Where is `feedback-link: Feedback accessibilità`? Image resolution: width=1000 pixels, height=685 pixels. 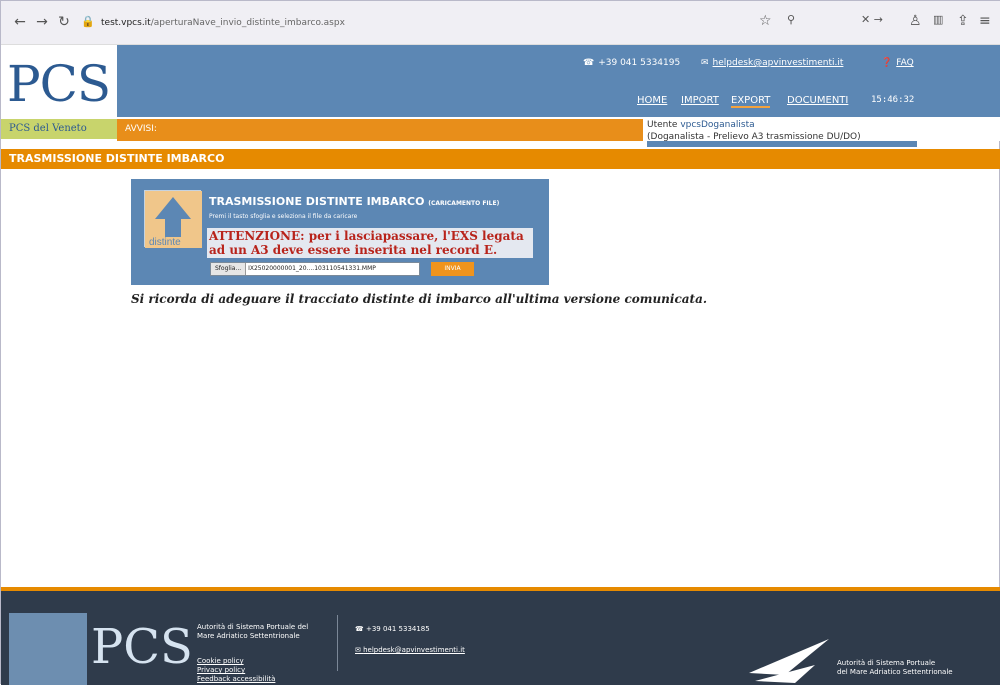
feedback-link: Feedback accessibilità is located at coordinates (236, 679).